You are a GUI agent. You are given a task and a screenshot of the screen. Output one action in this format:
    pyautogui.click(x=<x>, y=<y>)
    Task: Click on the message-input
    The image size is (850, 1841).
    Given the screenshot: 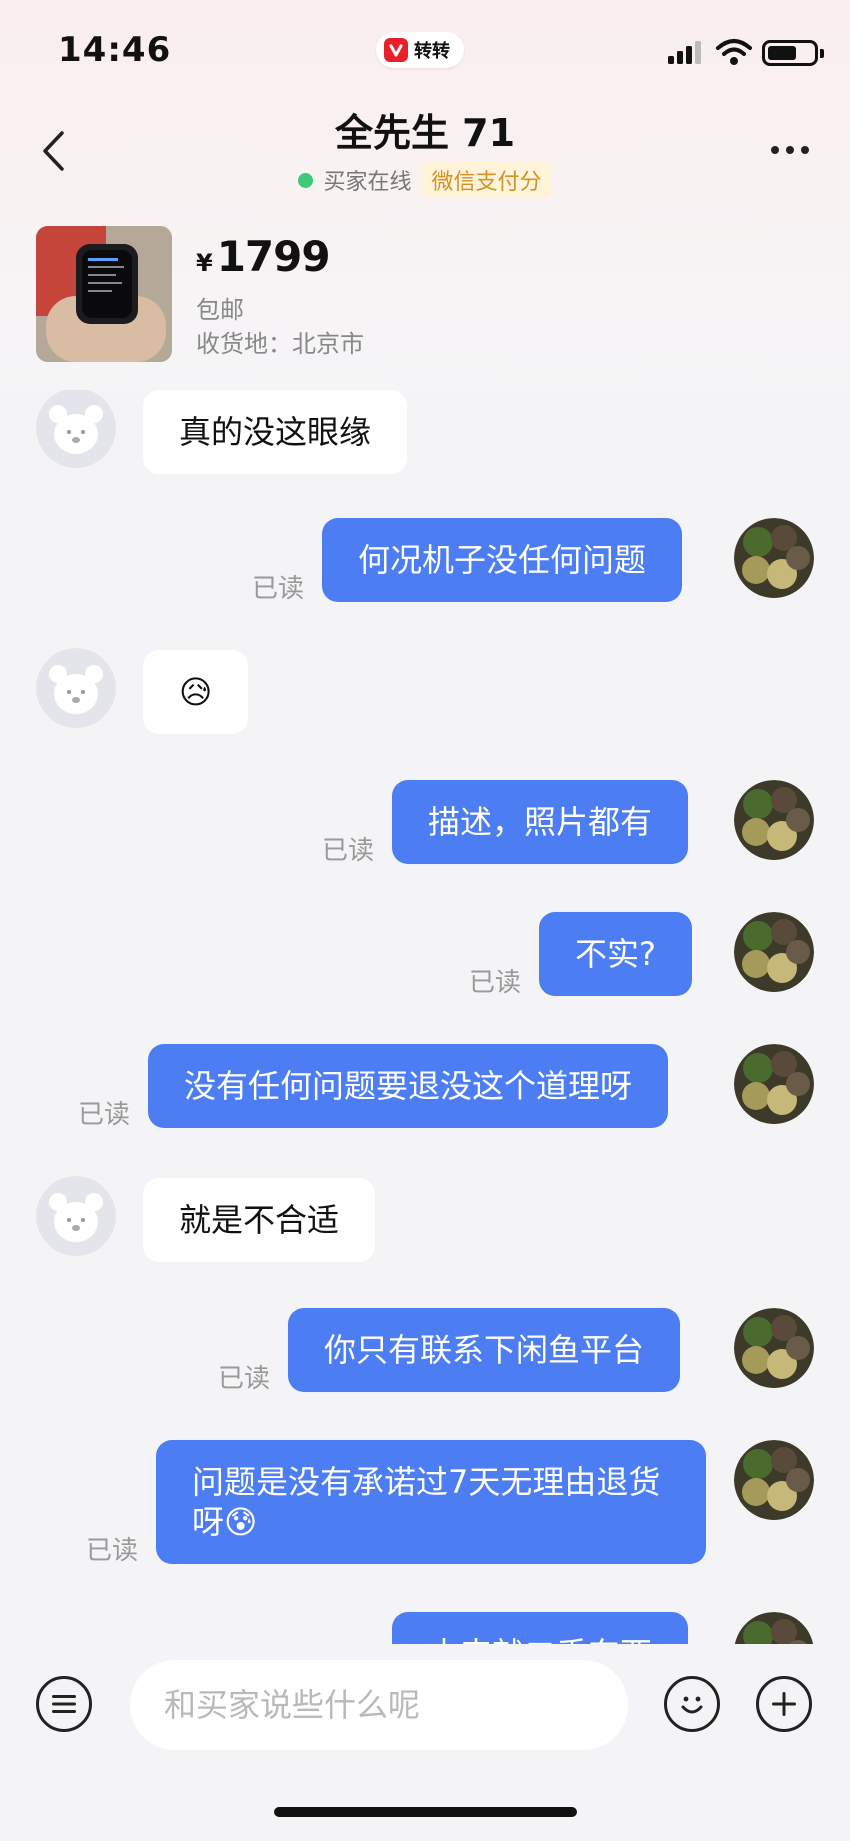 What is the action you would take?
    pyautogui.click(x=379, y=1705)
    